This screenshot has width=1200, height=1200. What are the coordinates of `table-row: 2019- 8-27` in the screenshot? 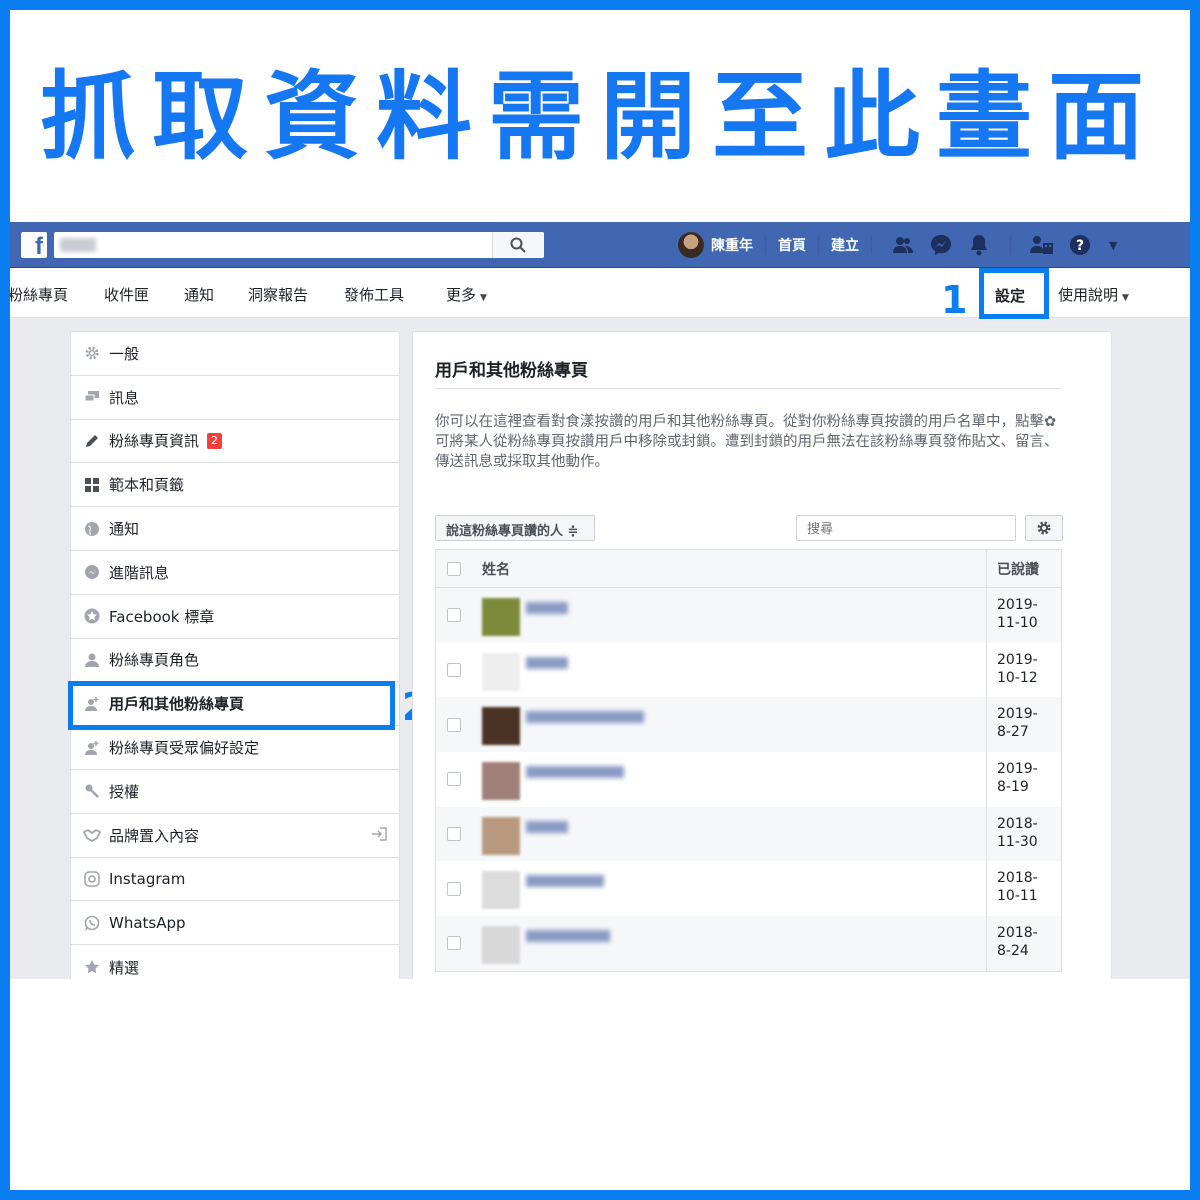 It's located at (748, 725).